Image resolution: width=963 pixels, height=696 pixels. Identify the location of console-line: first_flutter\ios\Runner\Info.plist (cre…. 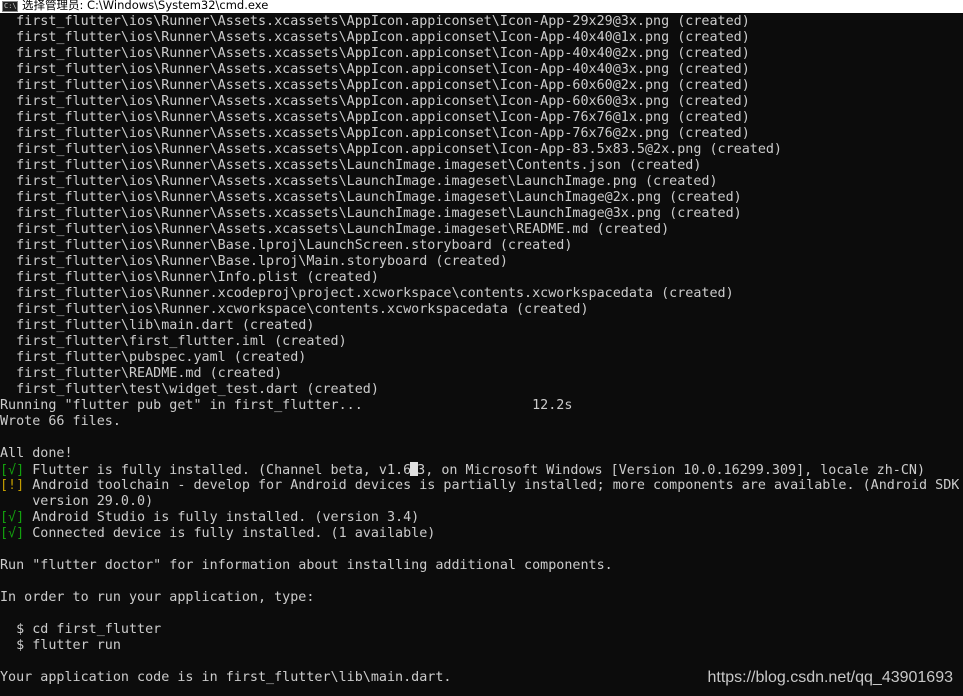
(189, 277).